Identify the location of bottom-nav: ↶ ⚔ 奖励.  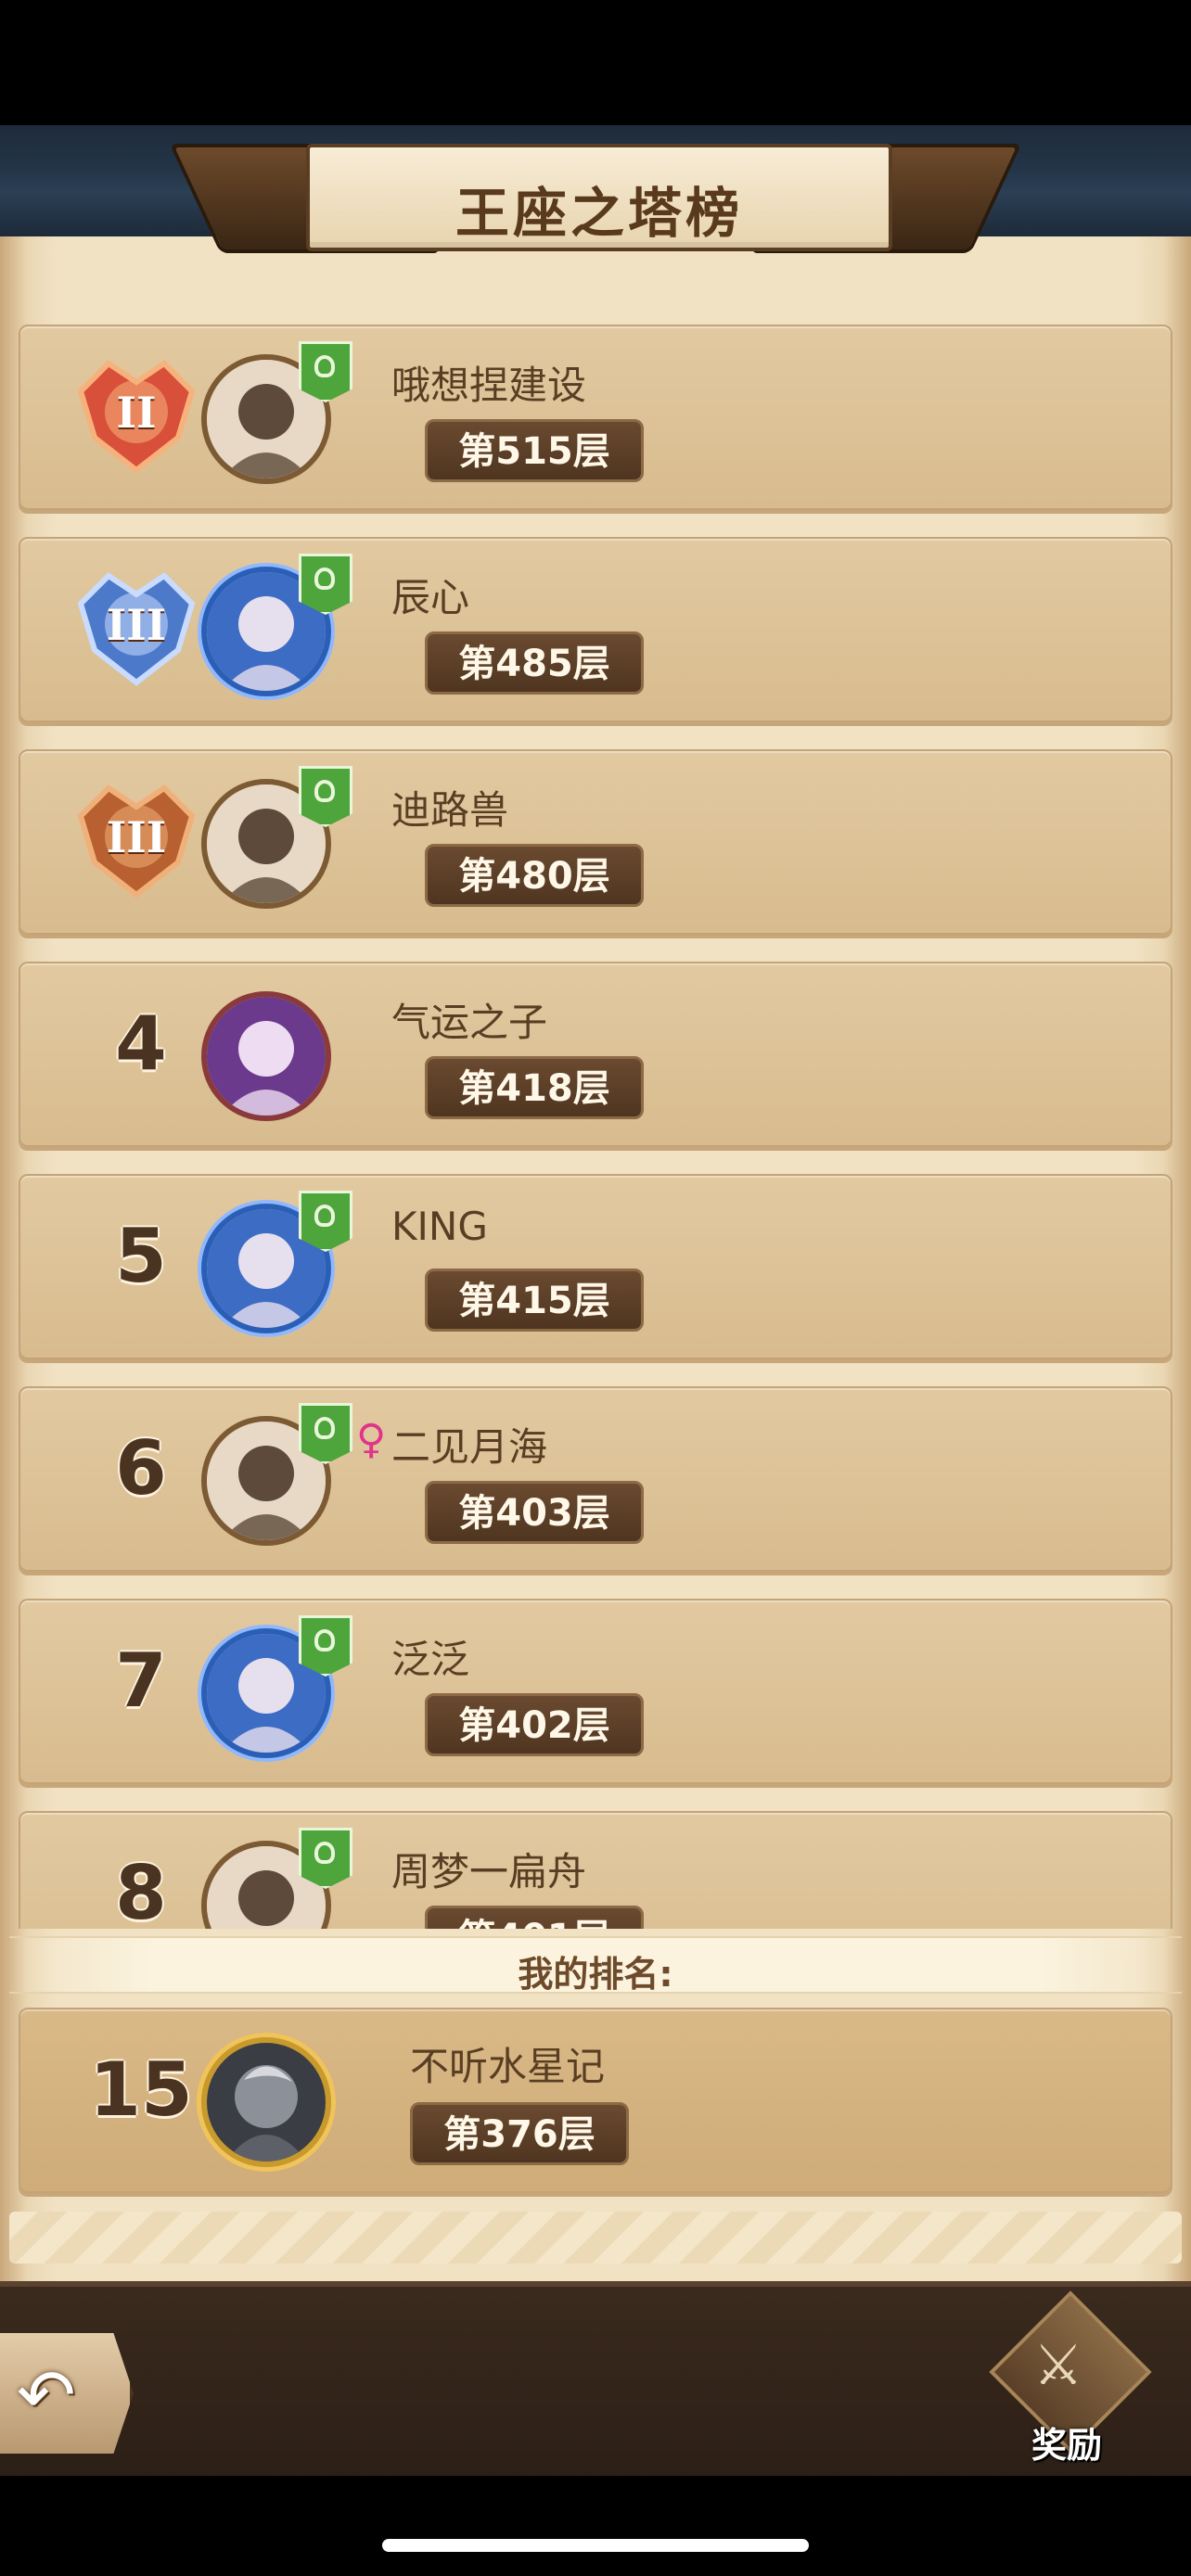
(595, 2381).